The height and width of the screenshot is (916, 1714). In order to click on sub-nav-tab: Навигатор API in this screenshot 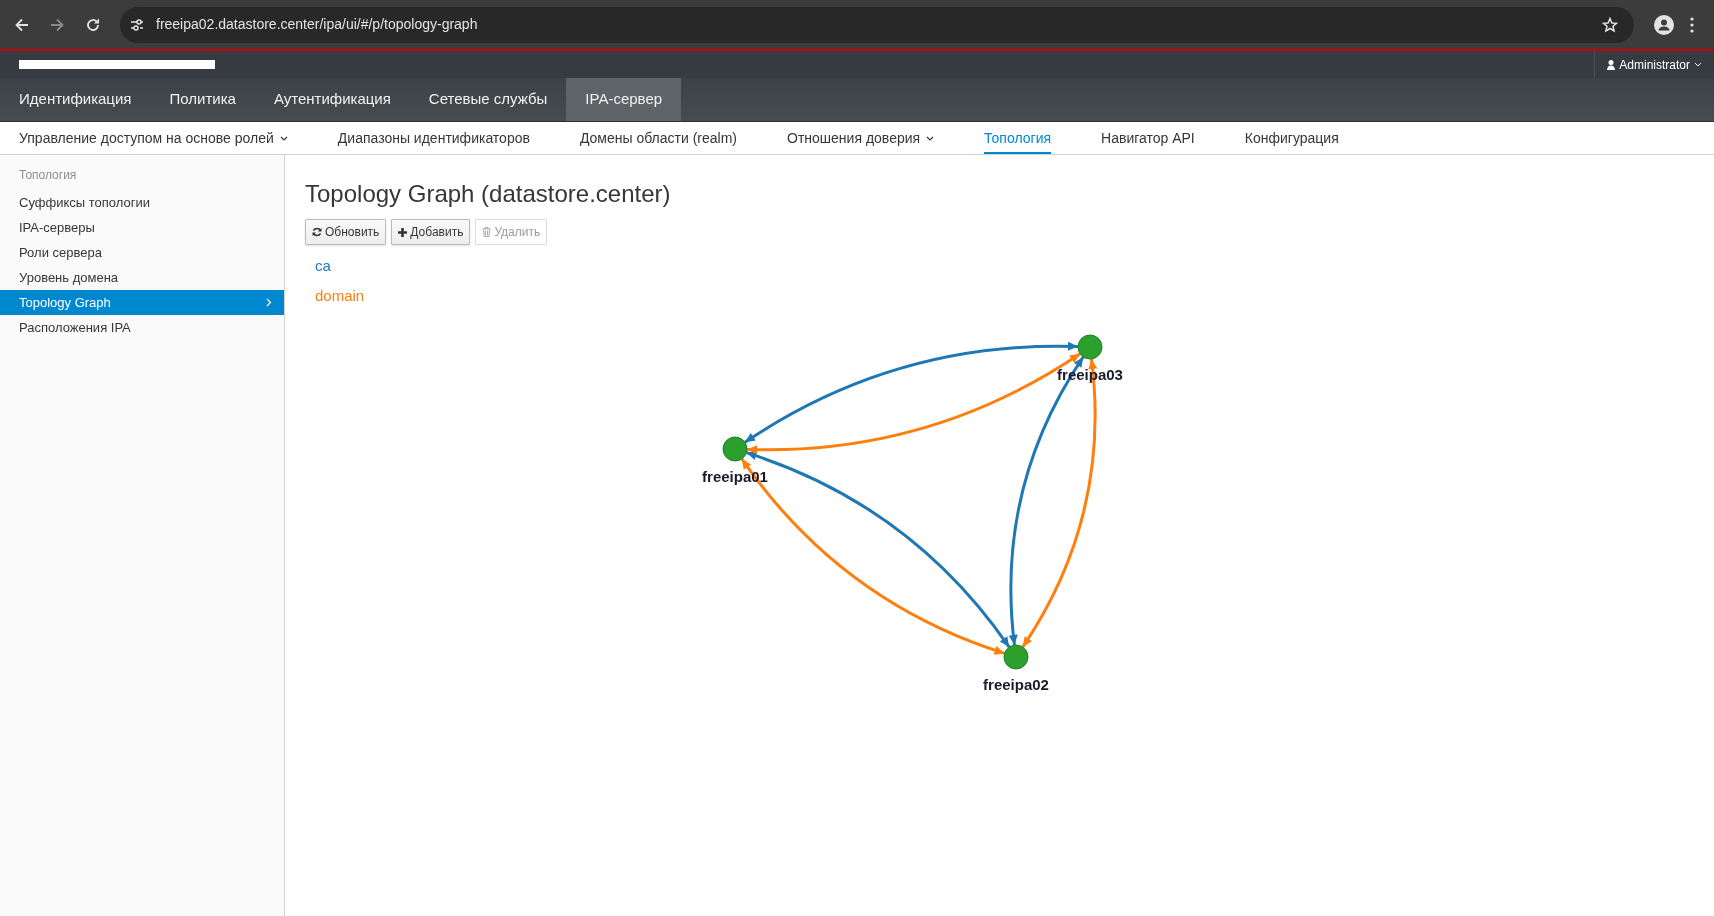, I will do `click(1148, 138)`.